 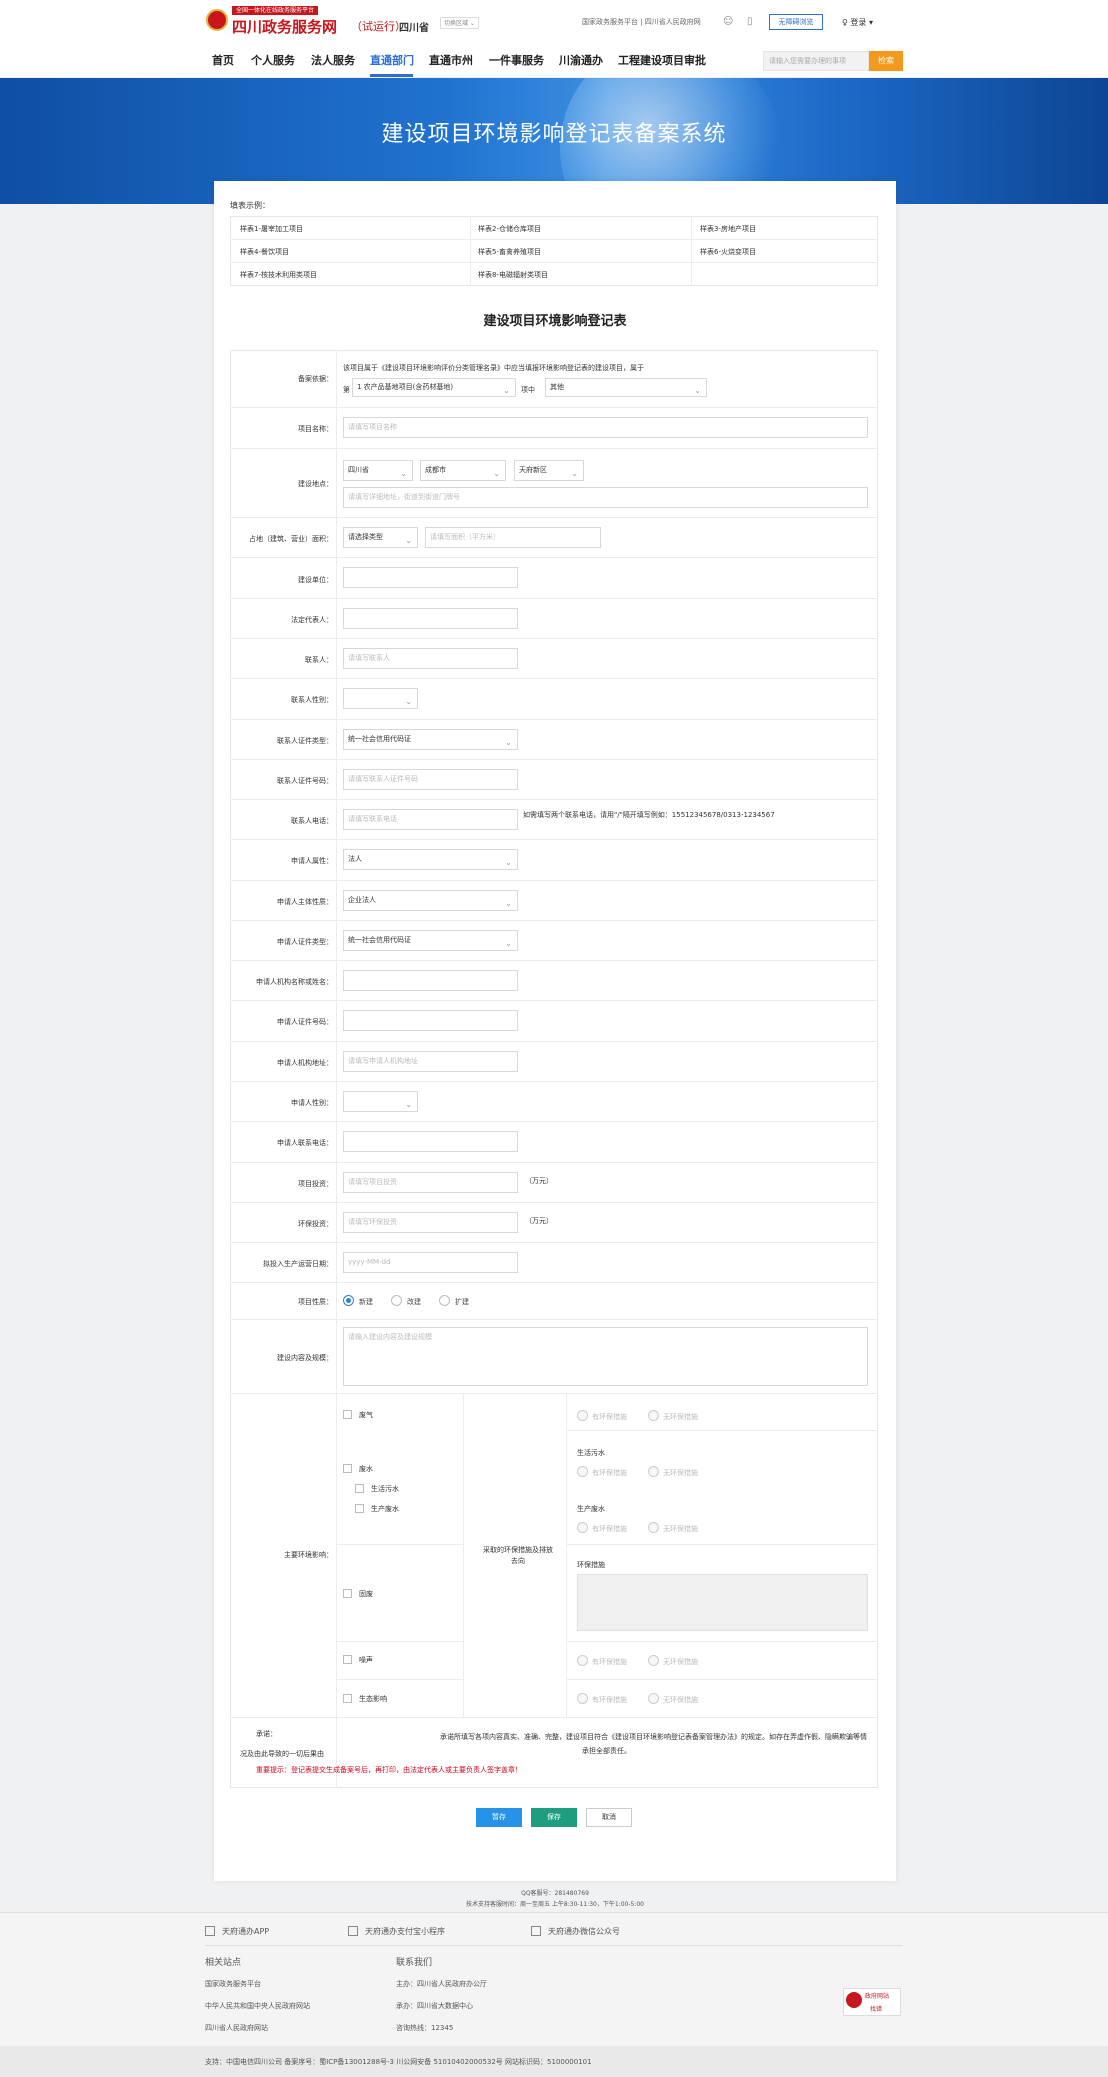 What do you see at coordinates (430, 618) in the screenshot?
I see `legal-rep-input` at bounding box center [430, 618].